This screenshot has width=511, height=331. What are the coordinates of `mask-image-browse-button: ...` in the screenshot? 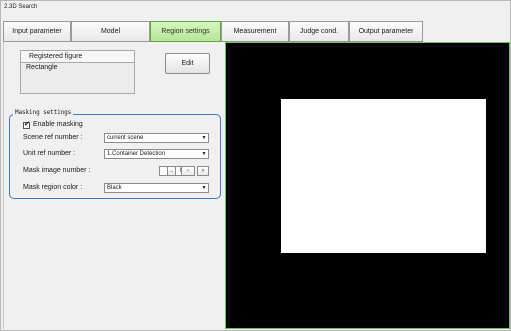 It's located at (171, 171).